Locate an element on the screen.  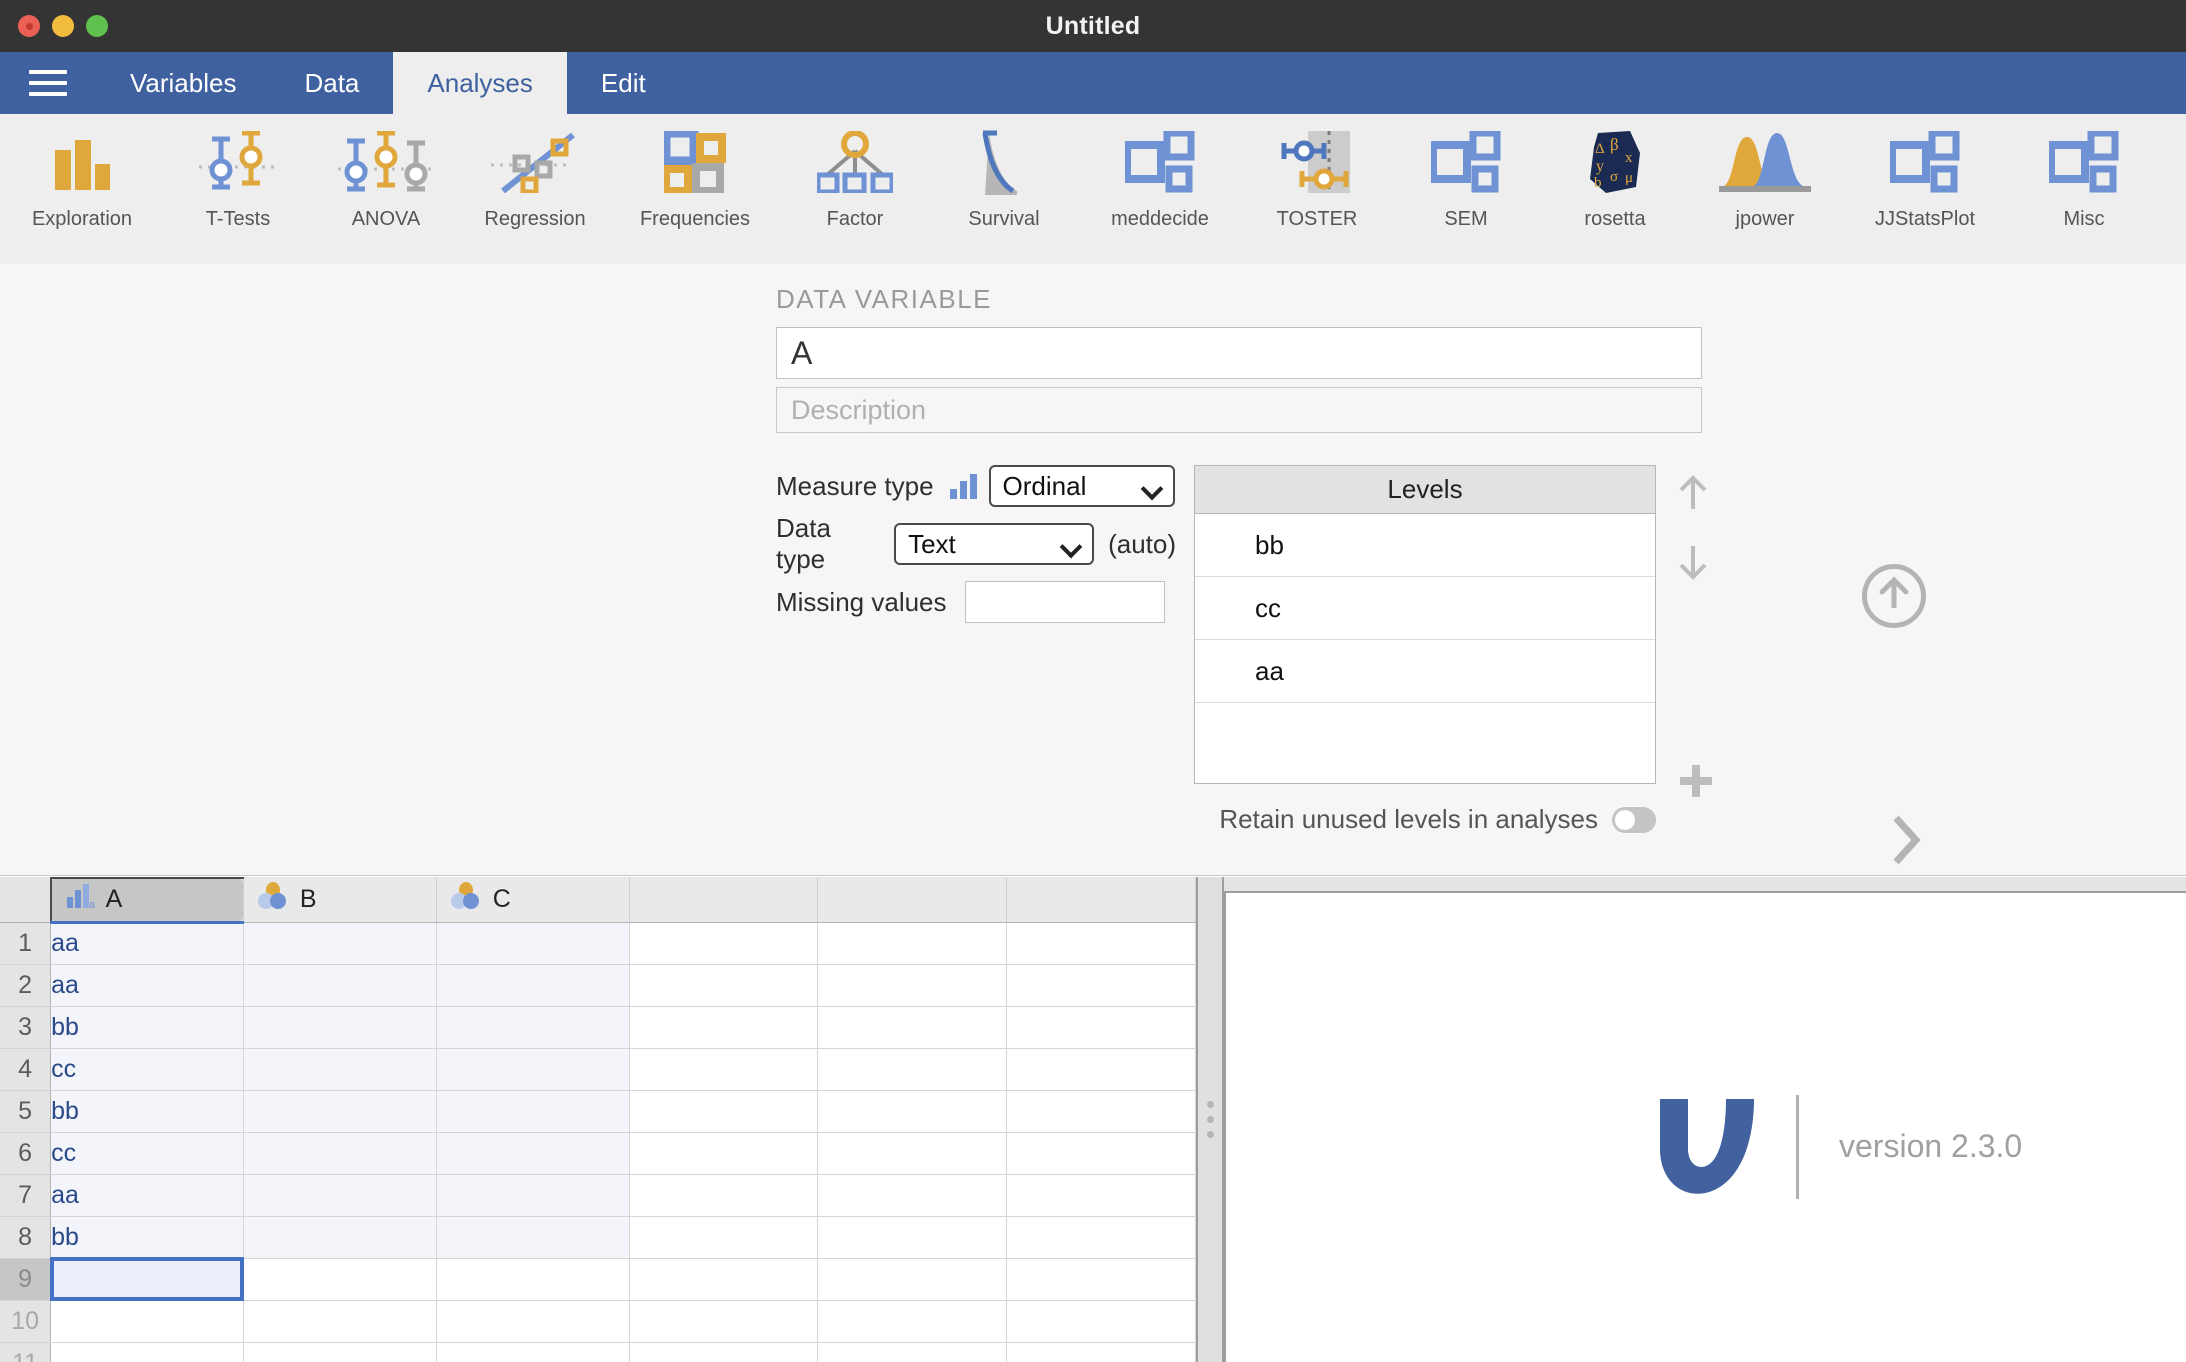
cell-d4 is located at coordinates (724, 1069).